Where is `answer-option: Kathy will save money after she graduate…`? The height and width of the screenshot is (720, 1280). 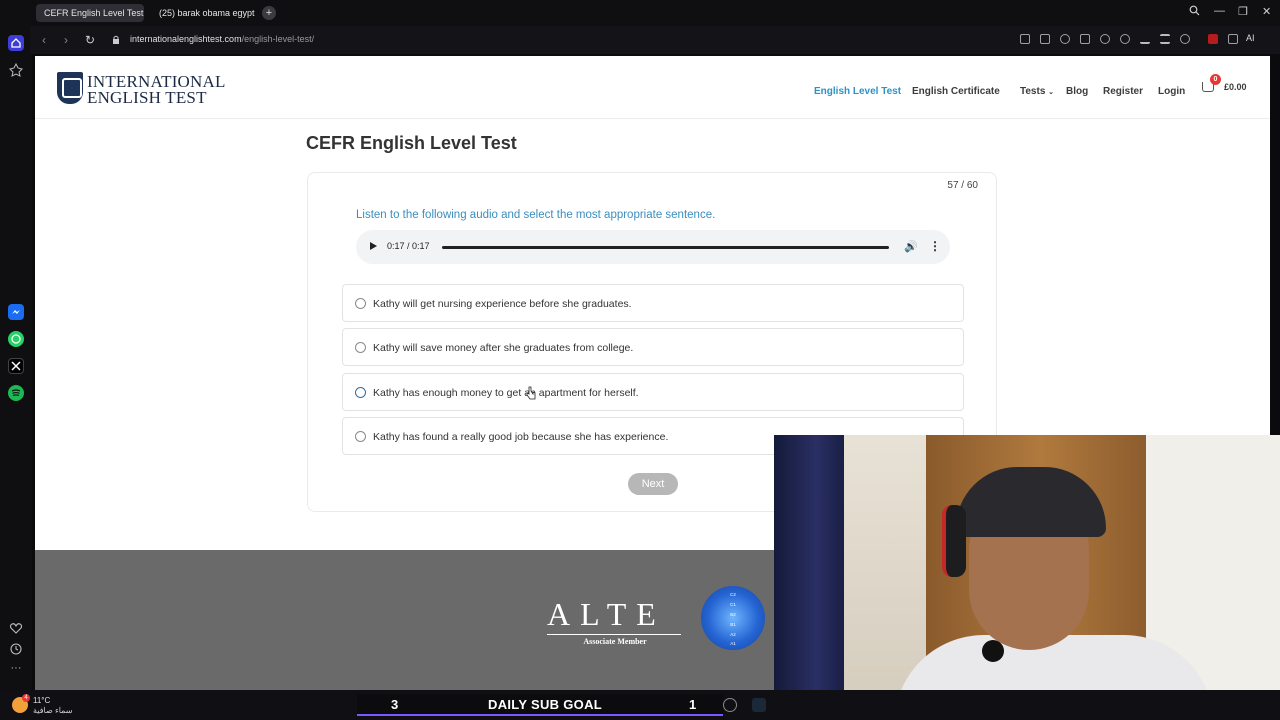
answer-option: Kathy will save money after she graduate… is located at coordinates (653, 347).